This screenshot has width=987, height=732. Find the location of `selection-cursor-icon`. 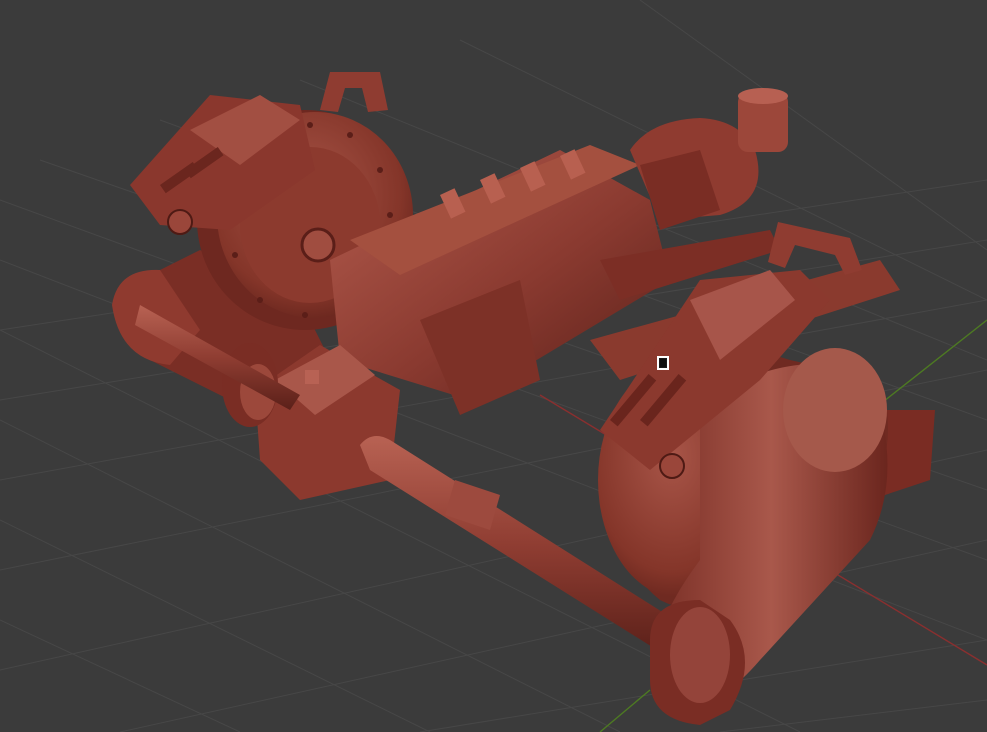

selection-cursor-icon is located at coordinates (663, 363).